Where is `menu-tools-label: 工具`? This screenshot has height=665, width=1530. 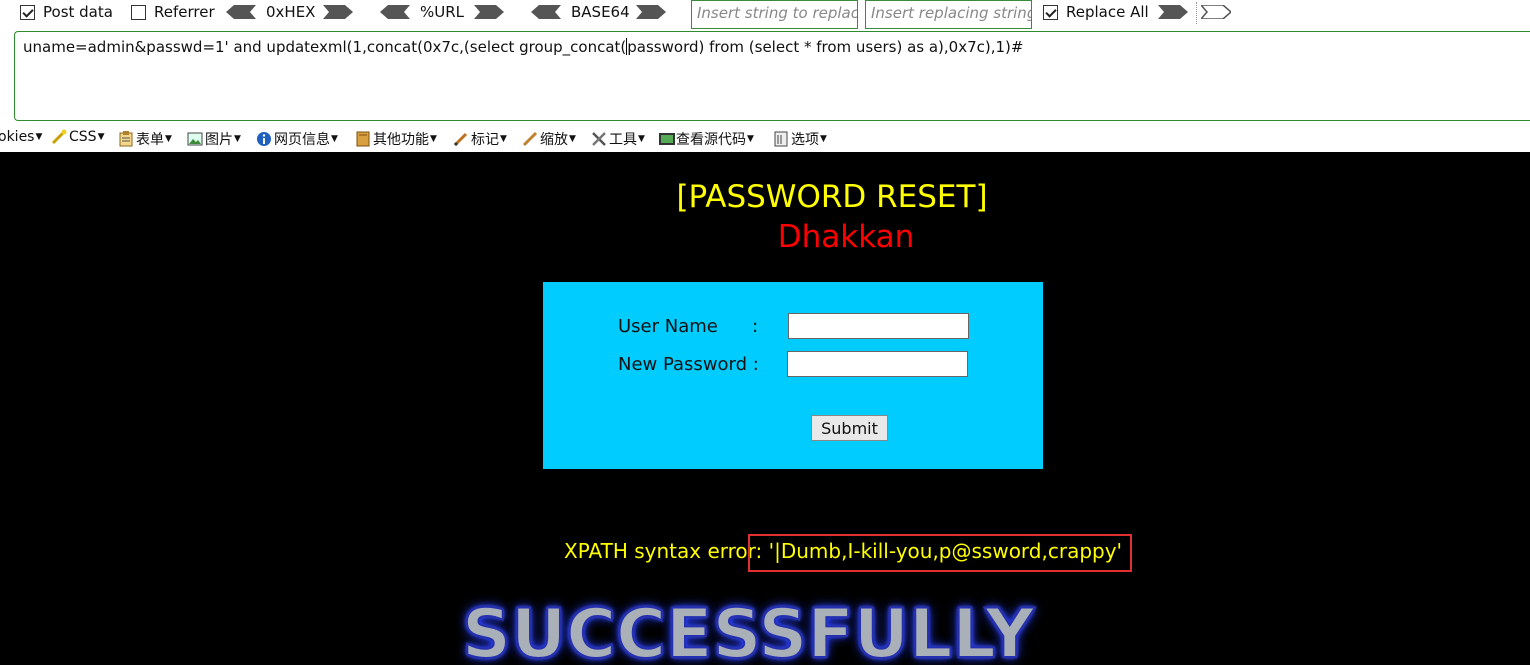
menu-tools-label: 工具 is located at coordinates (623, 140).